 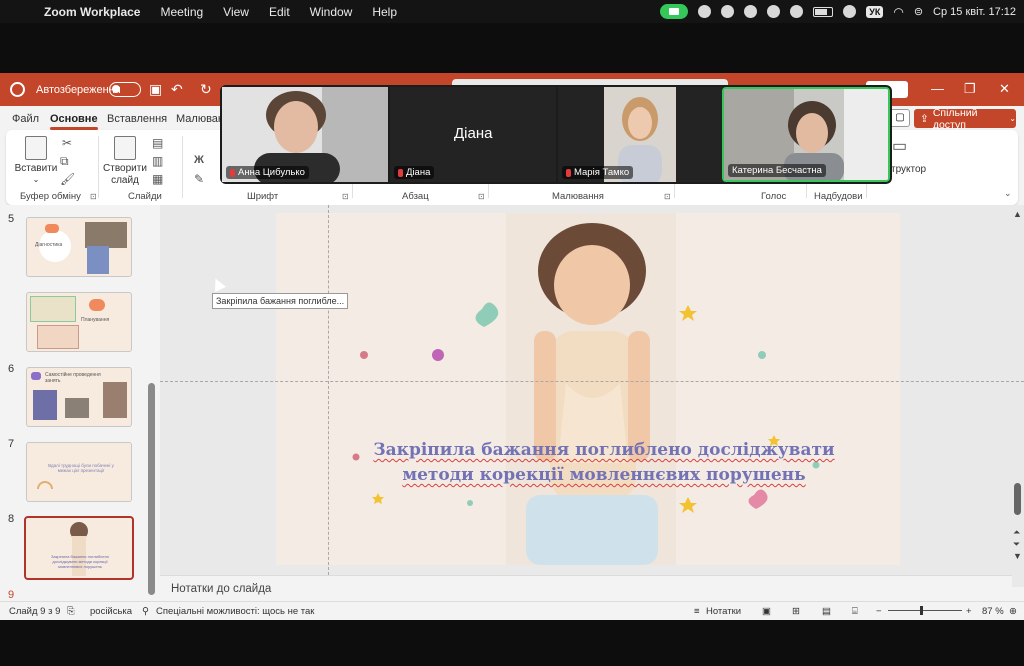 What do you see at coordinates (592, 381) in the screenshot?
I see `horizontal-guide` at bounding box center [592, 381].